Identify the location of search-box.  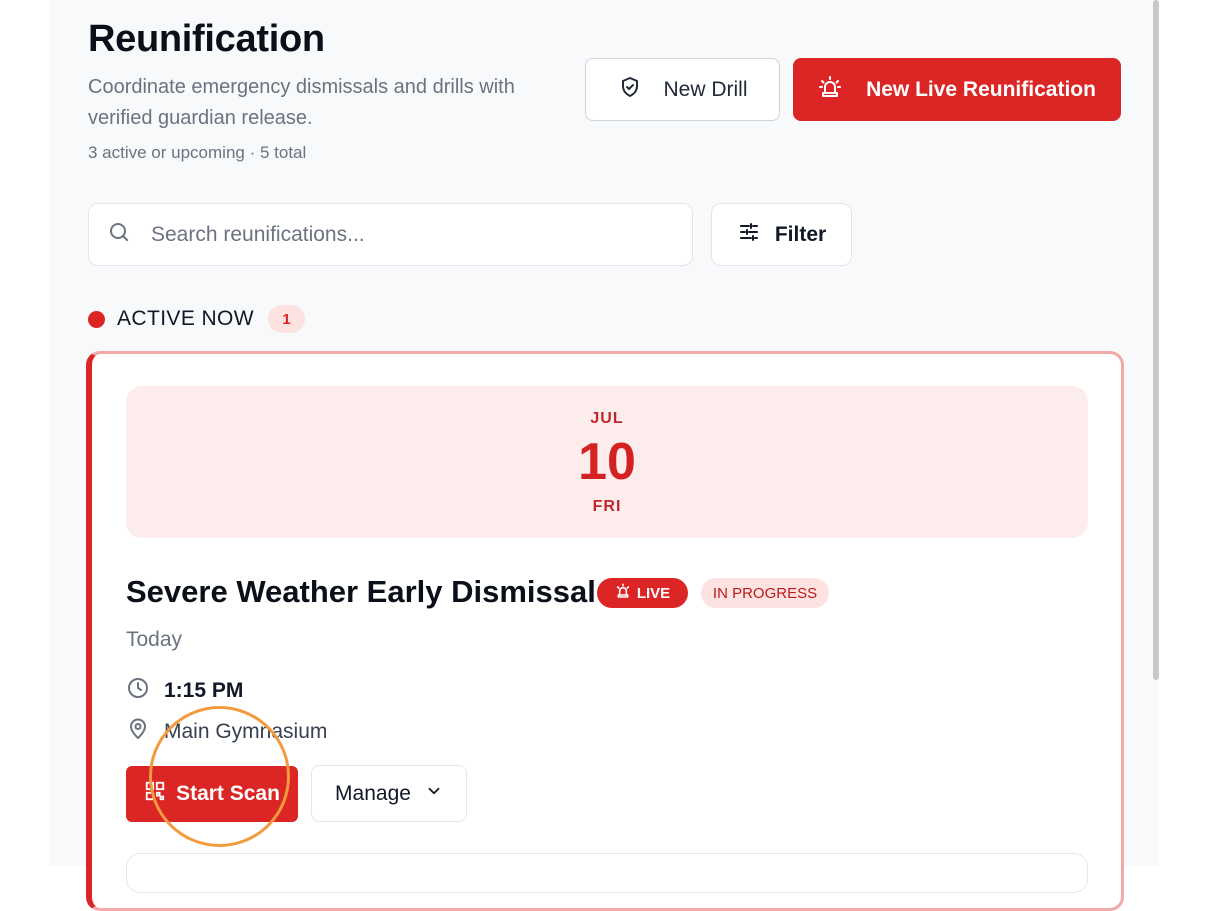
(390, 234).